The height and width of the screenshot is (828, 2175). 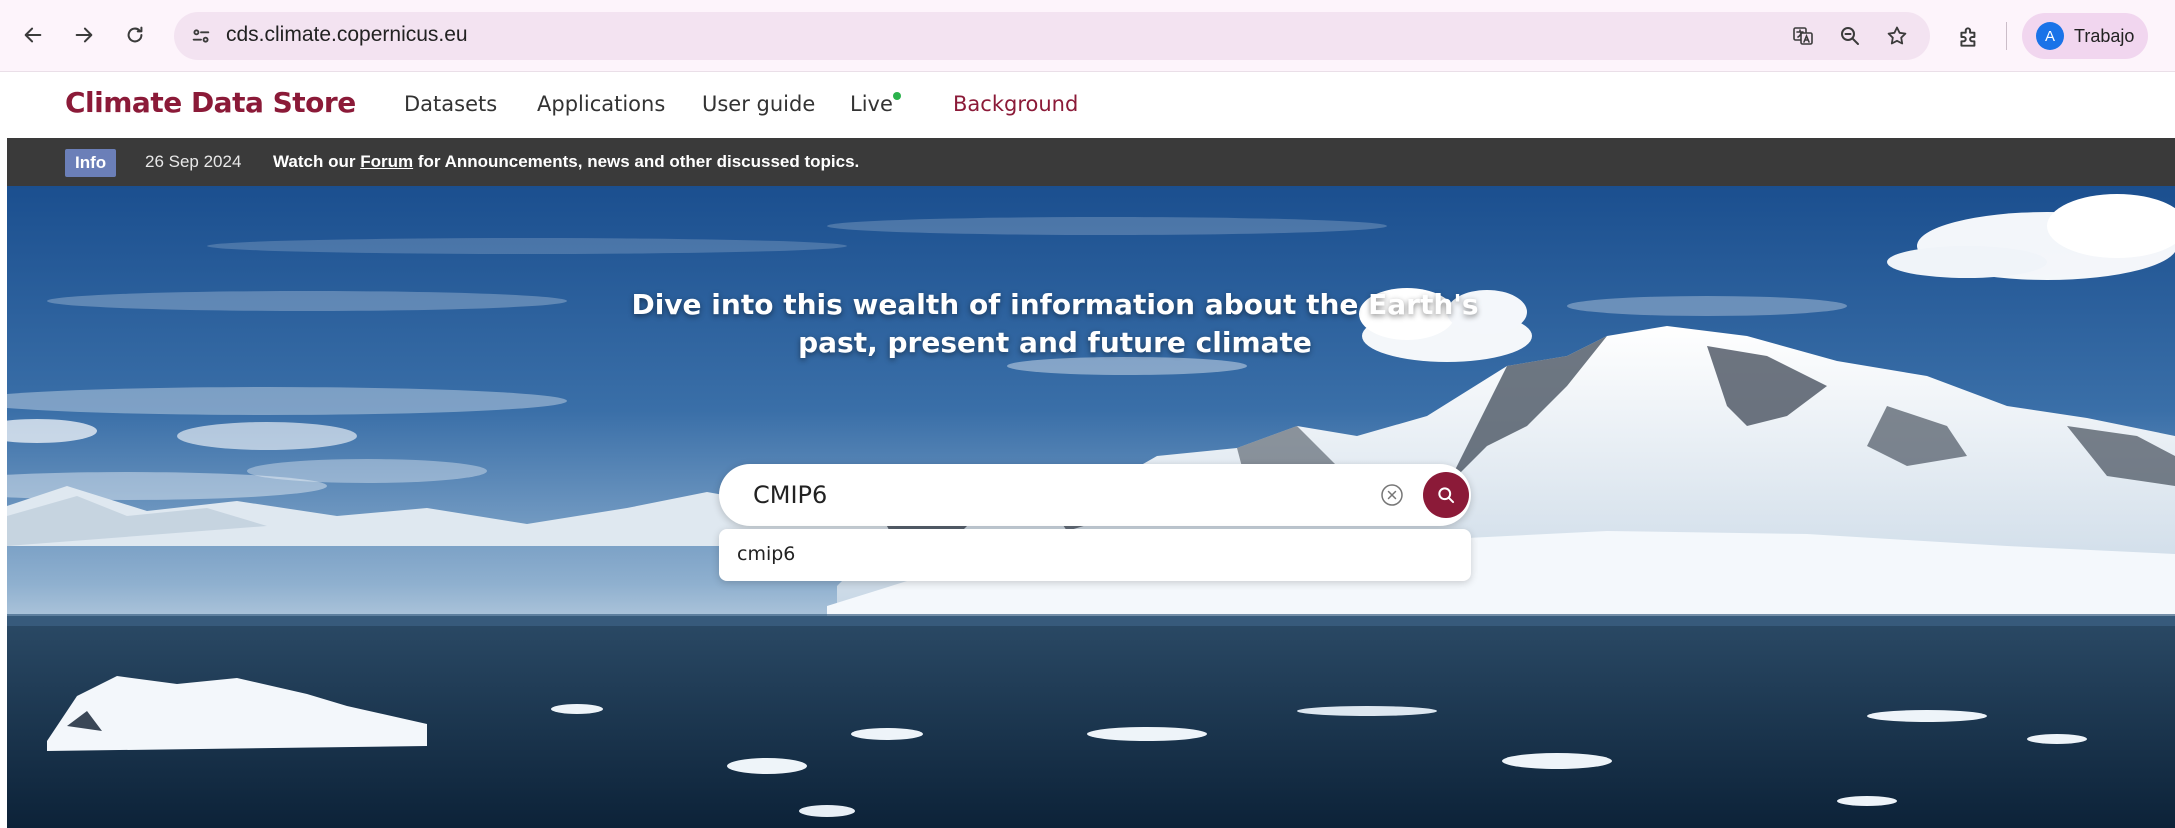 I want to click on browser-toolbar: cds.climate.copernicus.eu A Trabajo, so click(x=1087, y=36).